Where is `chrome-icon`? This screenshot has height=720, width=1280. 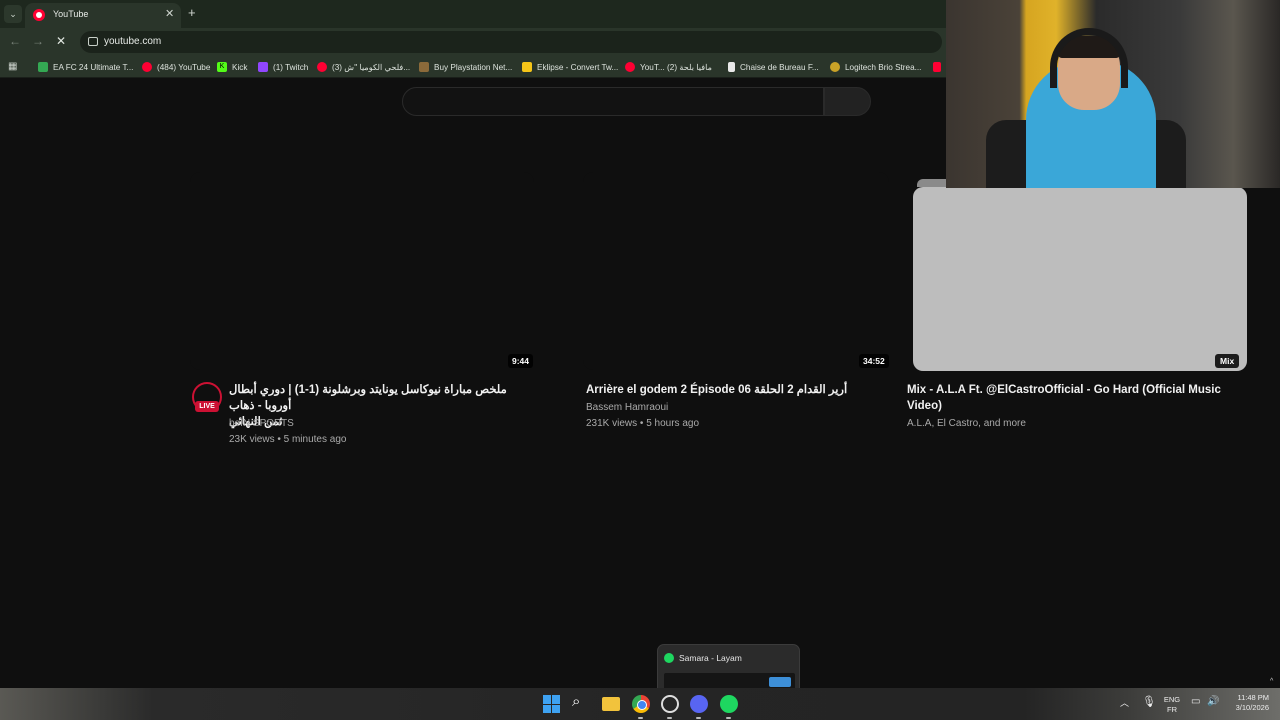
chrome-icon is located at coordinates (641, 704).